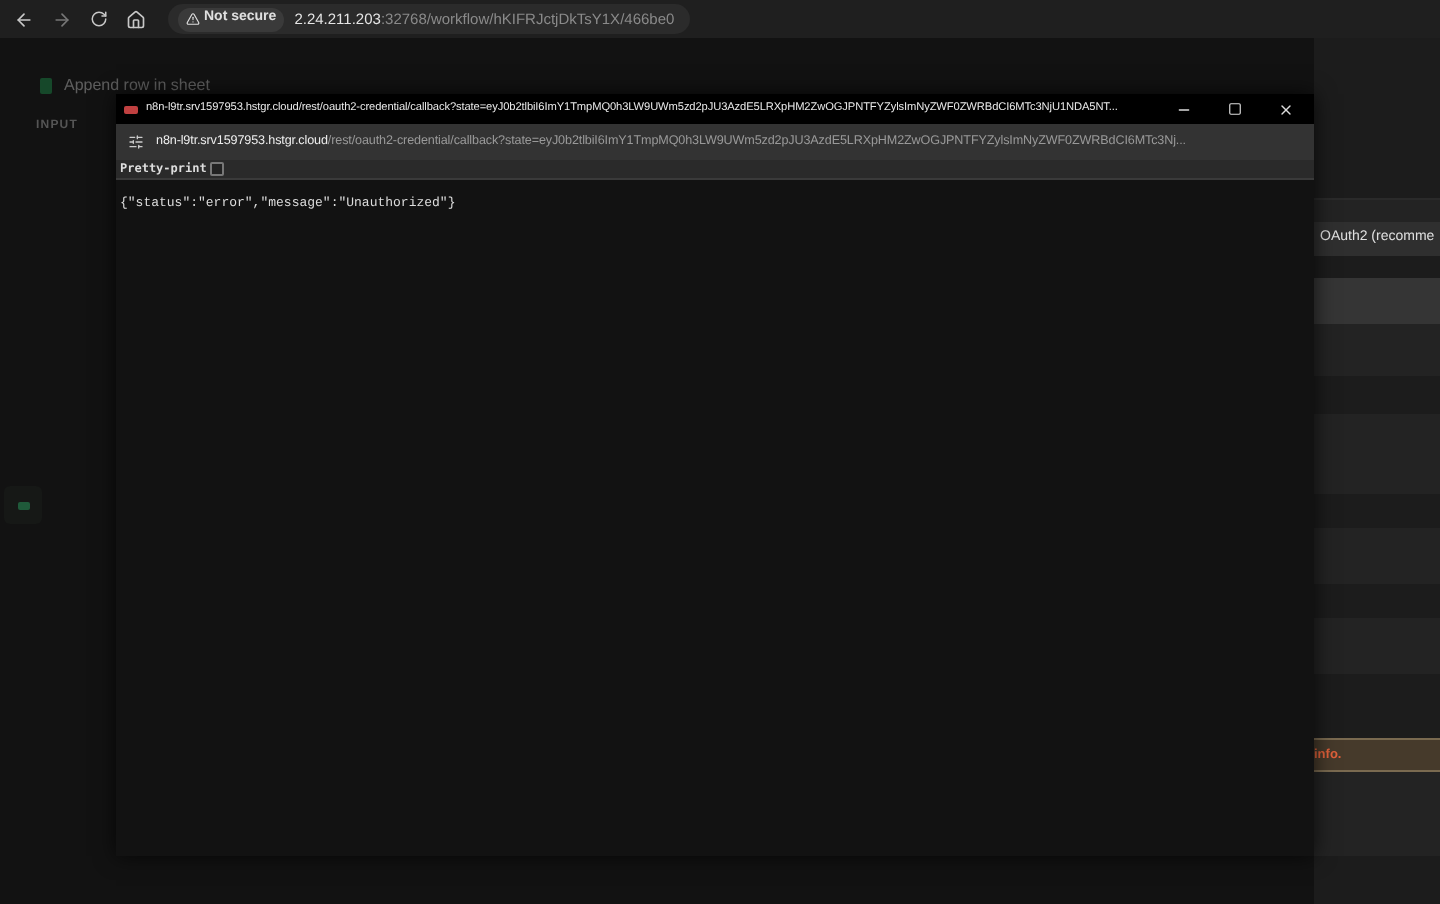 This screenshot has width=1440, height=904. What do you see at coordinates (1286, 109) in the screenshot?
I see `close-icon` at bounding box center [1286, 109].